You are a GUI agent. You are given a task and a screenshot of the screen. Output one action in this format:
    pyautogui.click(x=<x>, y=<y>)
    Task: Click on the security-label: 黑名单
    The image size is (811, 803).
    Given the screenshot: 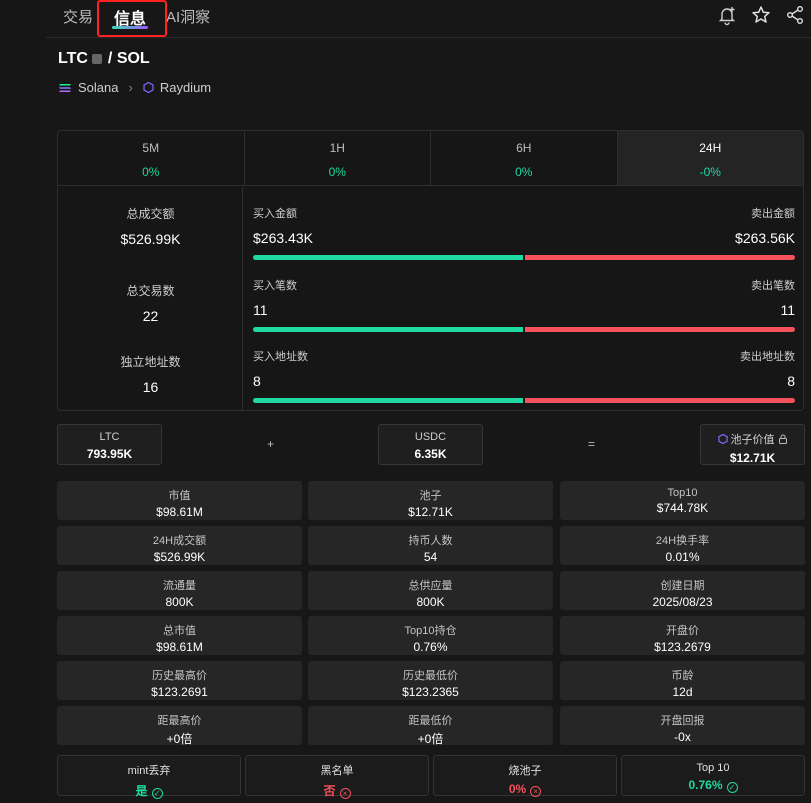 What is the action you would take?
    pyautogui.click(x=337, y=771)
    